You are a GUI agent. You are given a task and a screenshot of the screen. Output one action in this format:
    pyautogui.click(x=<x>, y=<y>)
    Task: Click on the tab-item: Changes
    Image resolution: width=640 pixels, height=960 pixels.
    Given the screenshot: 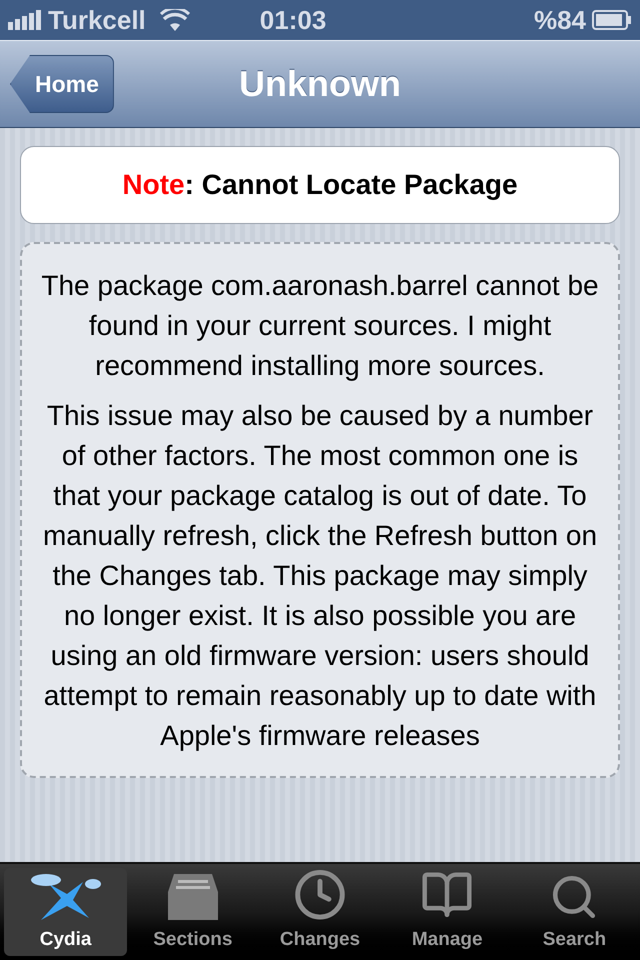 What is the action you would take?
    pyautogui.click(x=320, y=912)
    